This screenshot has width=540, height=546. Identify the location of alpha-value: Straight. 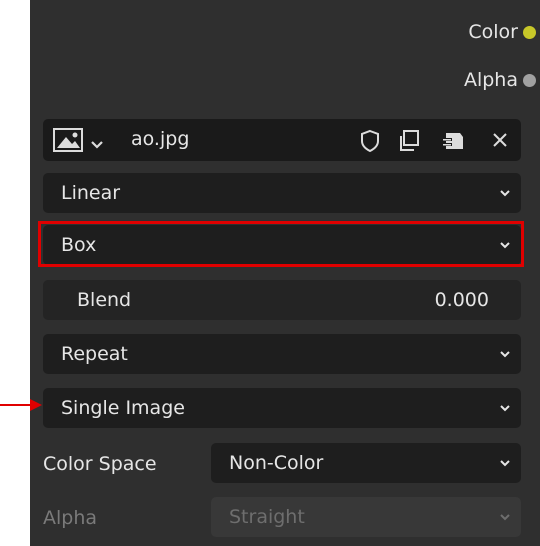
(267, 517).